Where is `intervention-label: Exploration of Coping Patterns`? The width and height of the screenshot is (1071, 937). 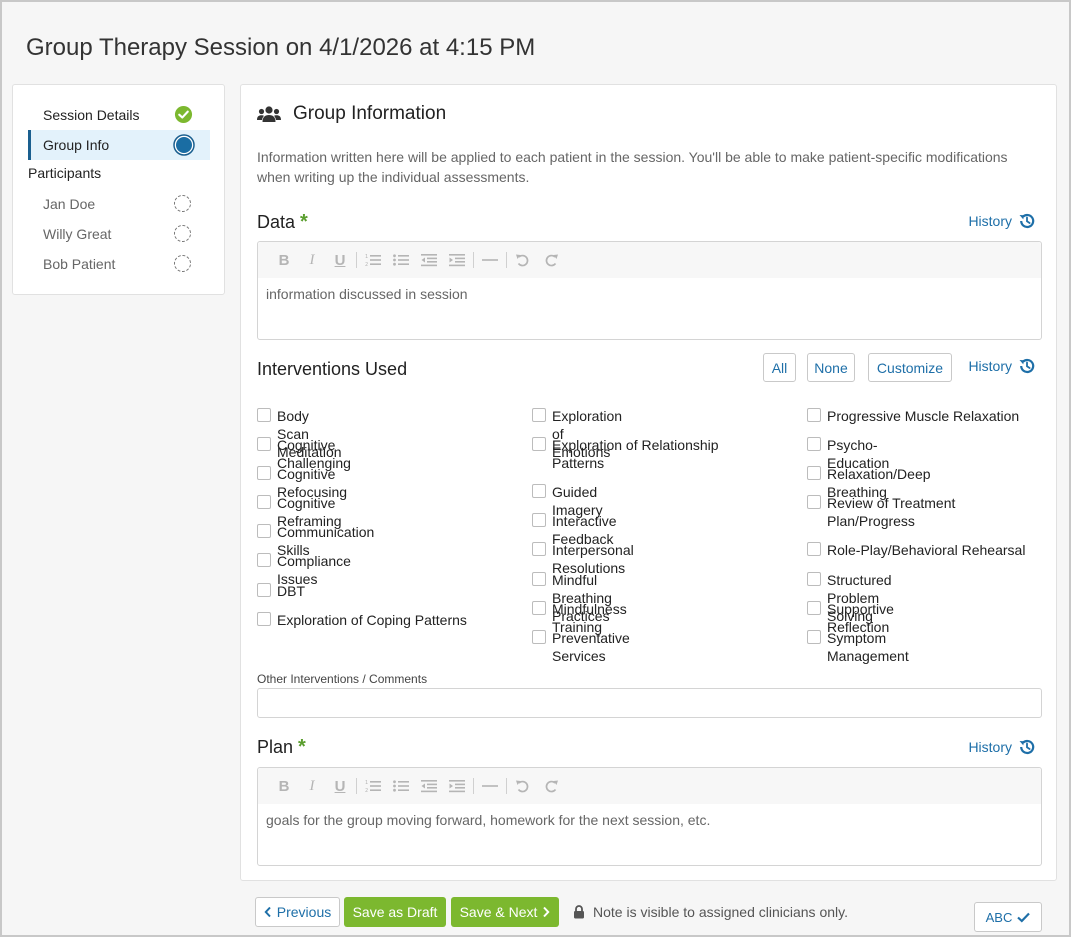 intervention-label: Exploration of Coping Patterns is located at coordinates (372, 620).